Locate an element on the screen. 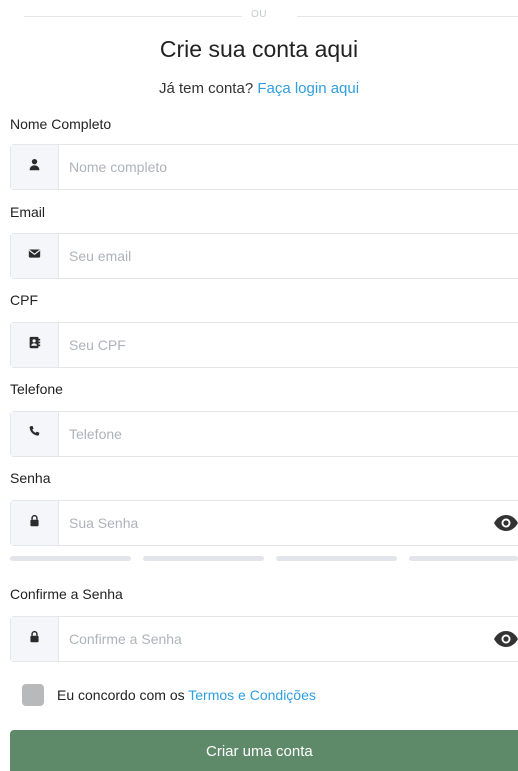  email-addon is located at coordinates (35, 256).